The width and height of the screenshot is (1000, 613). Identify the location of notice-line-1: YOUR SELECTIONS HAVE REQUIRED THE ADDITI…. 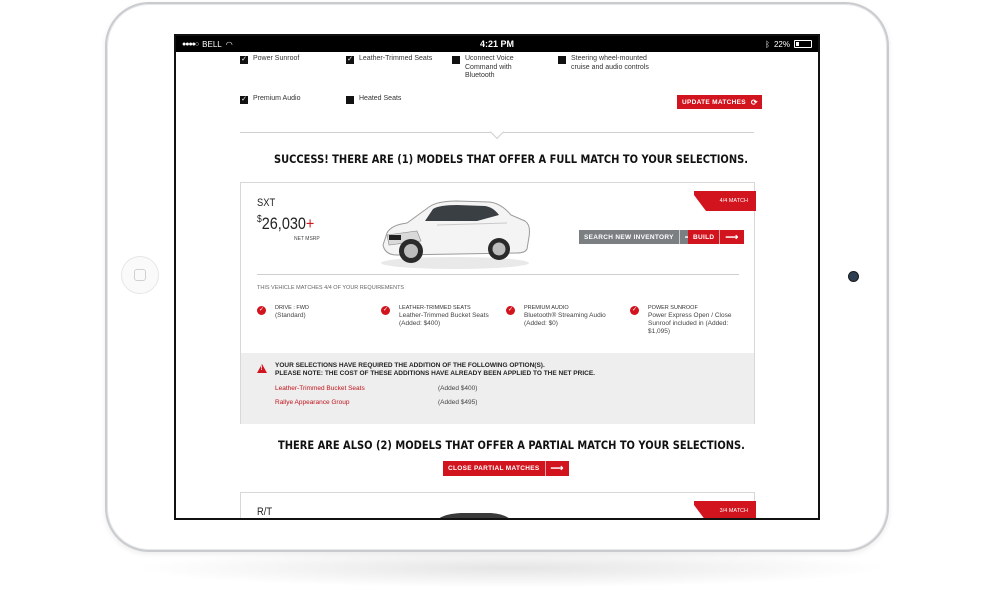
(410, 365).